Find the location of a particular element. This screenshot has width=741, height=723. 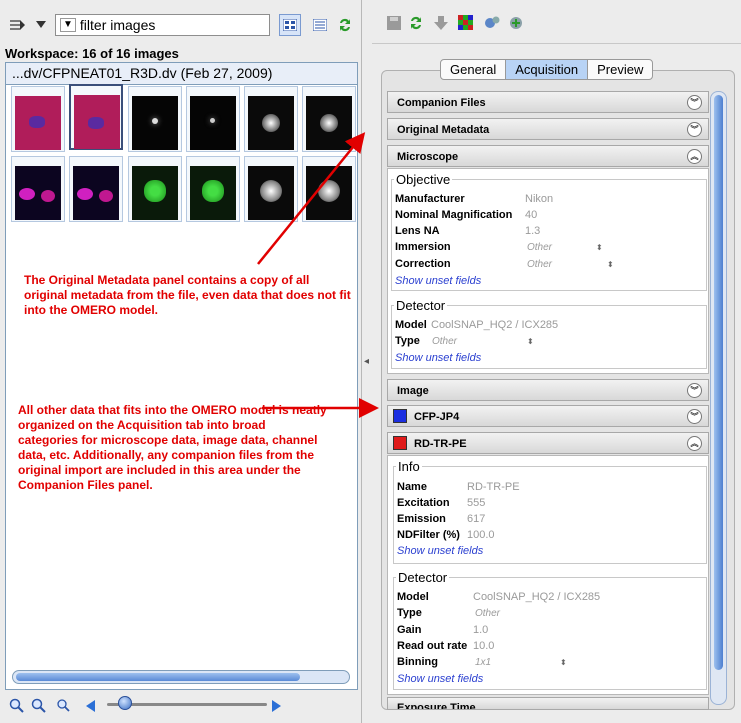

field-value: 40 is located at coordinates (531, 215).